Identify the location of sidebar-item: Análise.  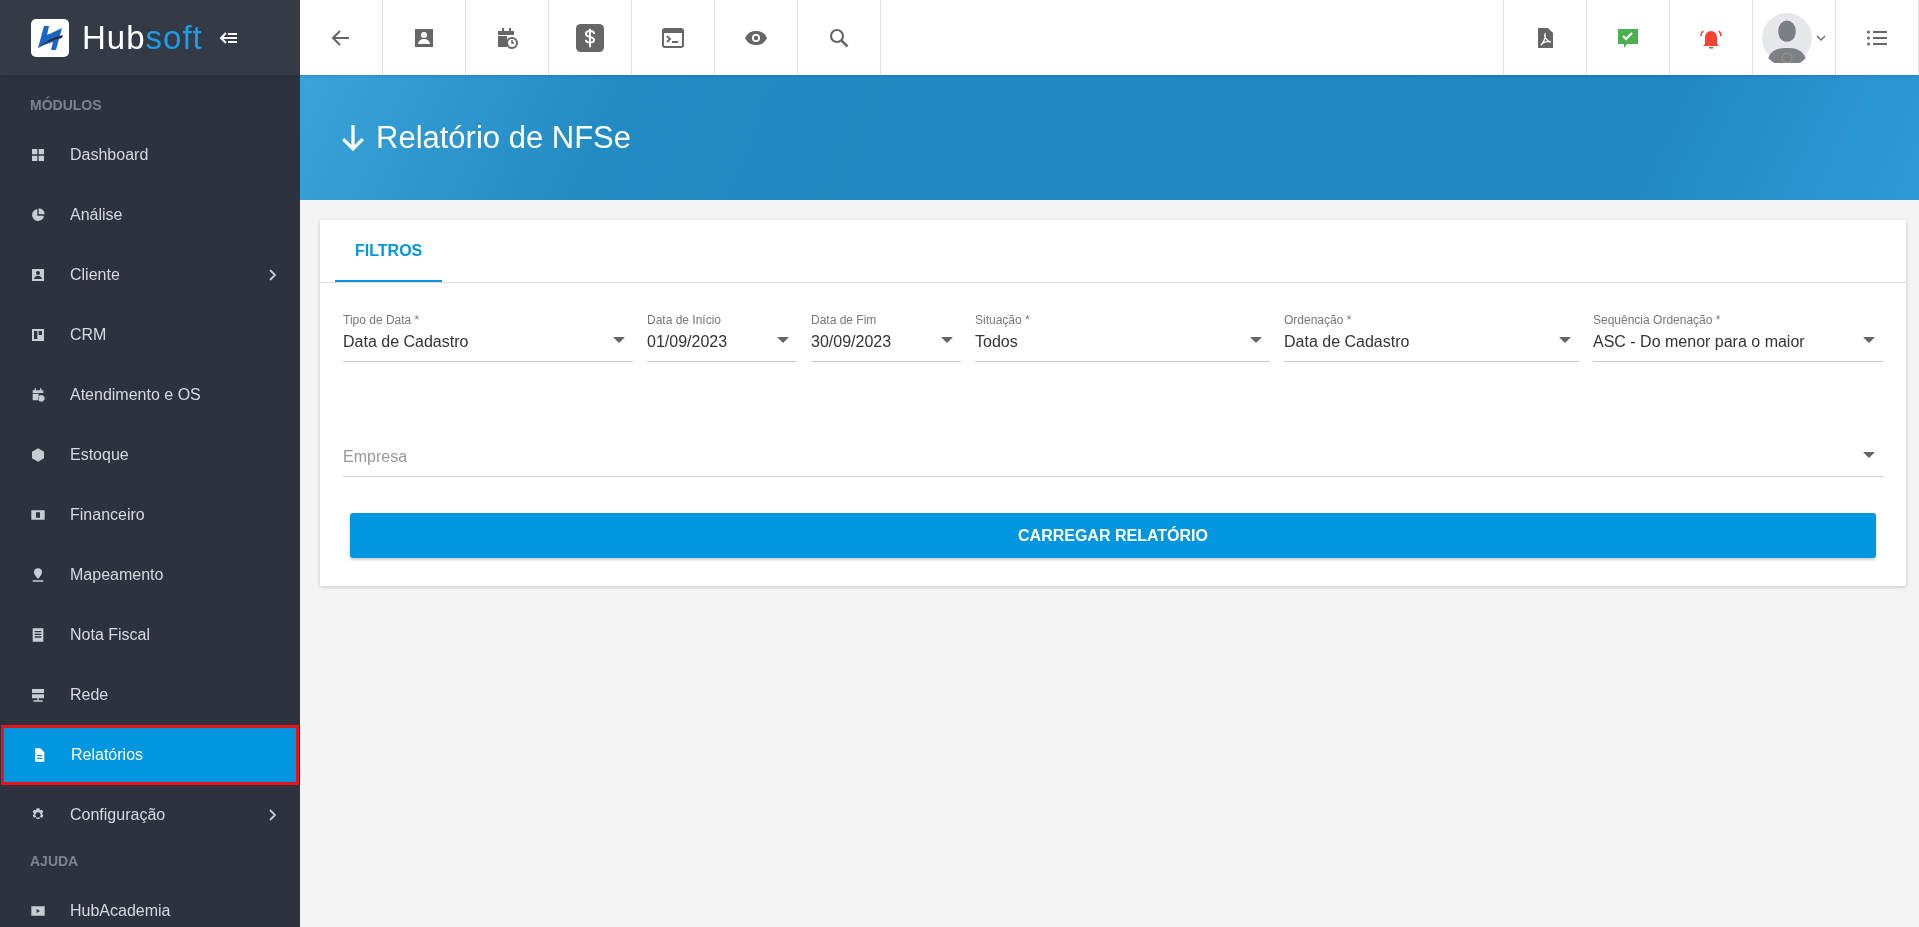
(150, 215).